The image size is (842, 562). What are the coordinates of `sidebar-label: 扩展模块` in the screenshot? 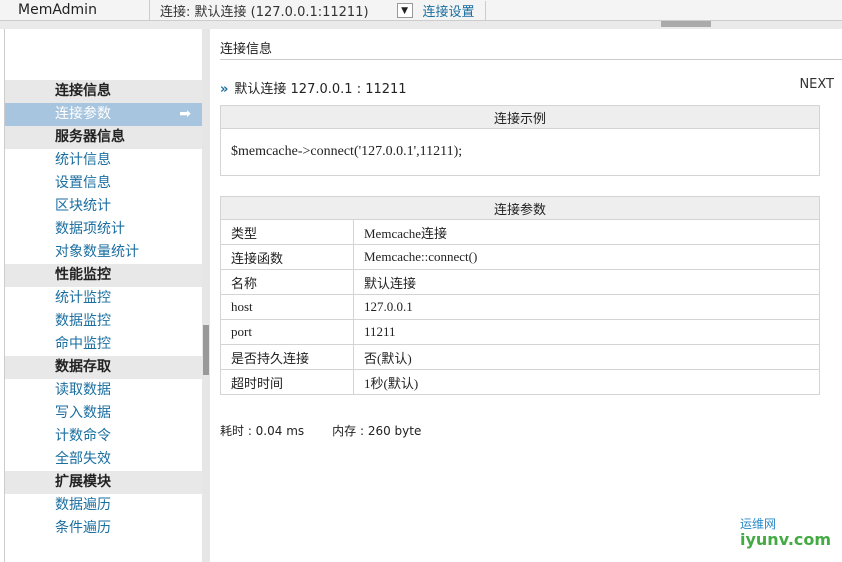 It's located at (83, 482).